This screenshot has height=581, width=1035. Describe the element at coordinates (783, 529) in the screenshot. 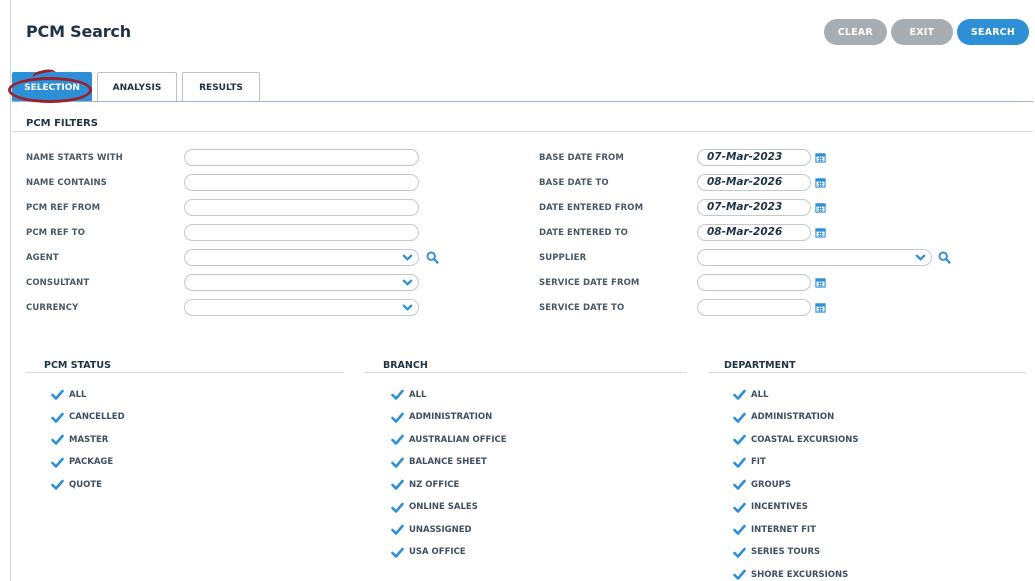

I see `checkbox-label: INTERNET FIT` at that location.